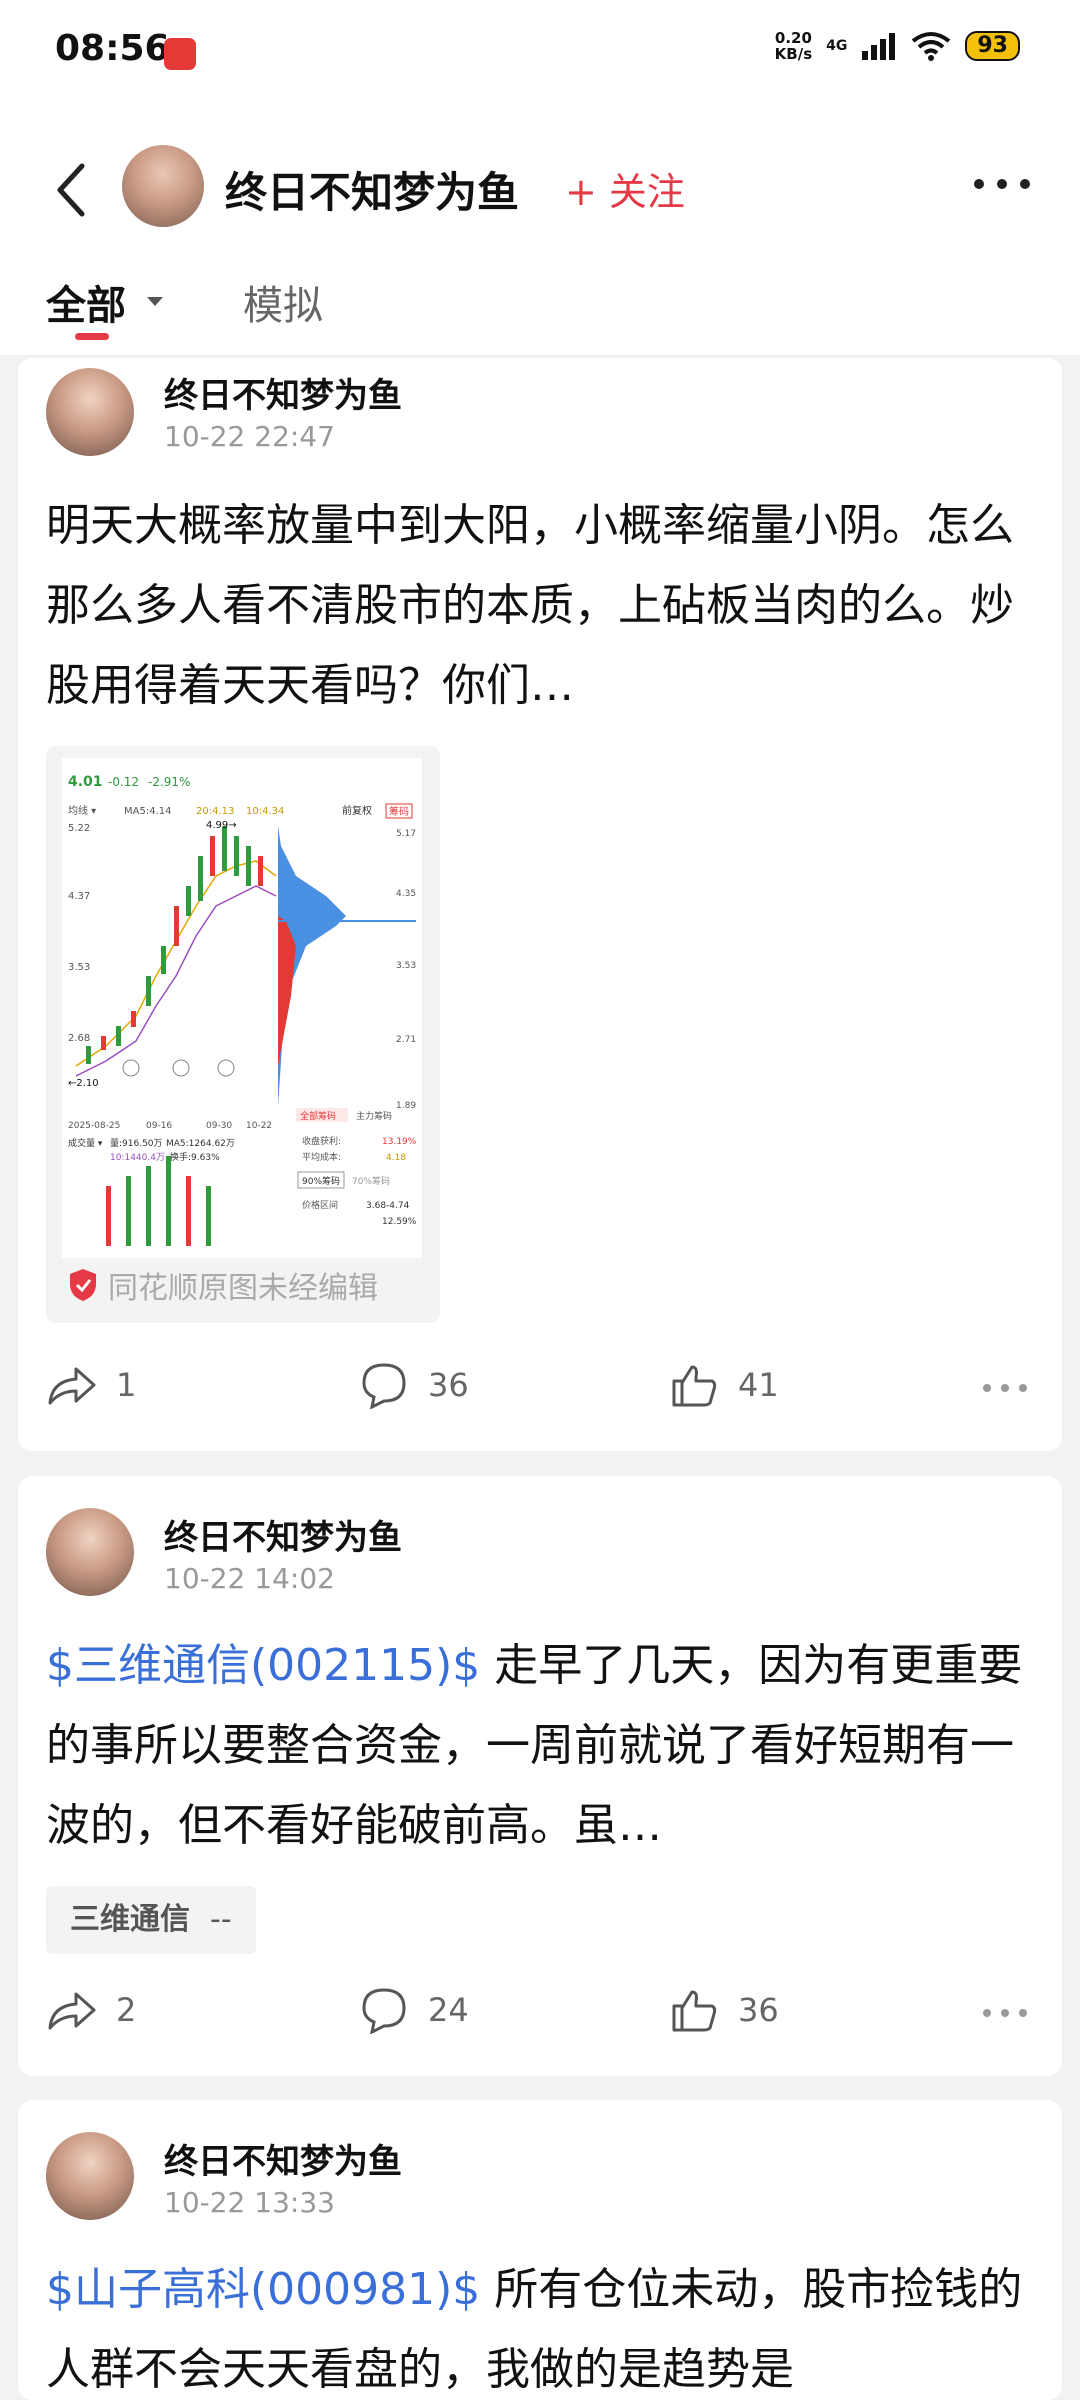 This screenshot has height=2400, width=1080. What do you see at coordinates (318, 1116) in the screenshot?
I see `svg-text: 全部筹码` at bounding box center [318, 1116].